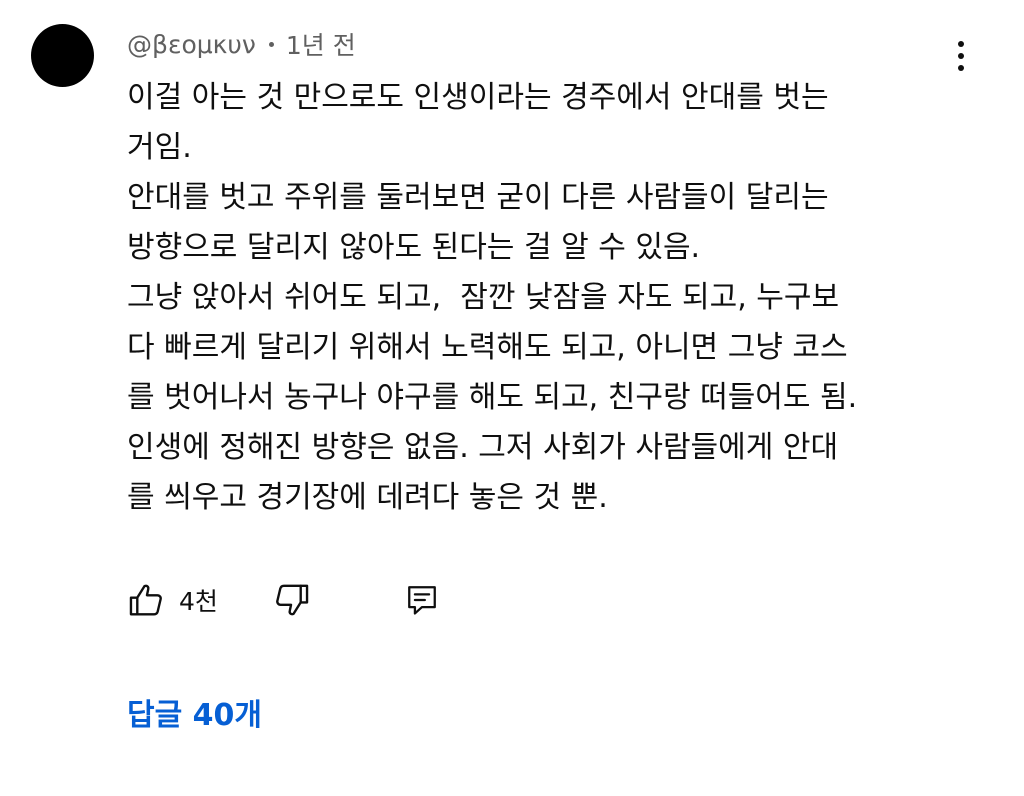 This screenshot has width=1024, height=796. I want to click on like-button: 4천, so click(172, 600).